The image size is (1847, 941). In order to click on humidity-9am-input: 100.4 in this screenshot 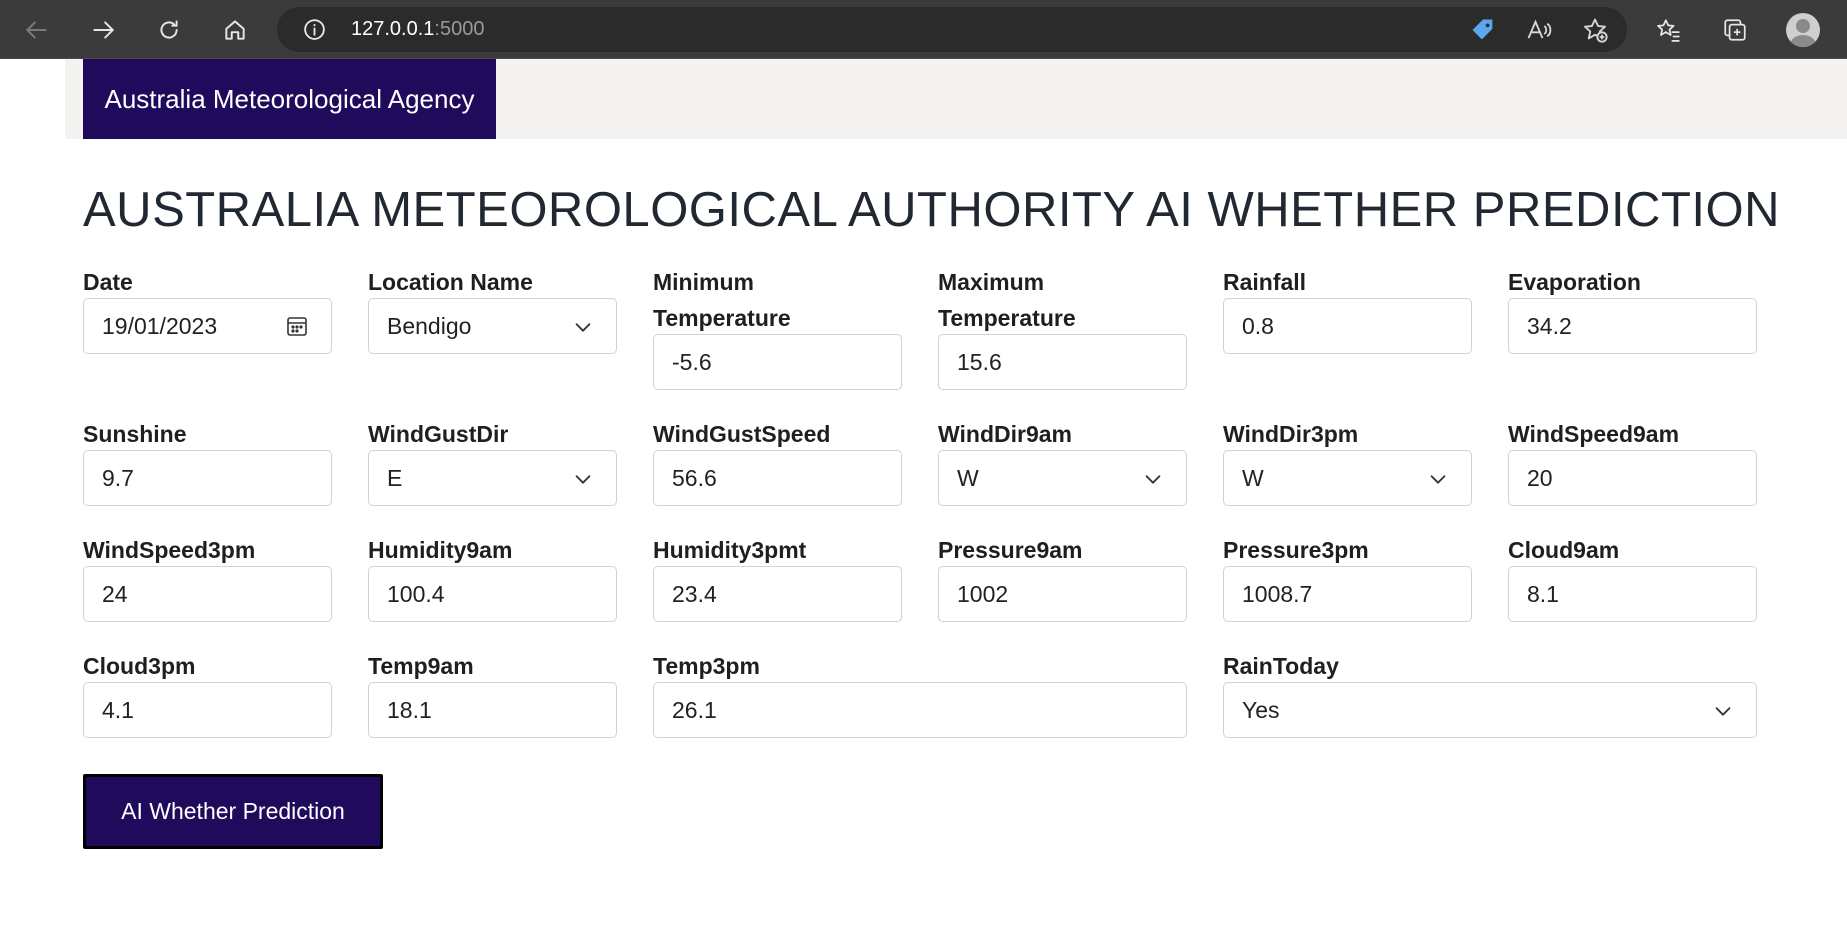, I will do `click(492, 594)`.